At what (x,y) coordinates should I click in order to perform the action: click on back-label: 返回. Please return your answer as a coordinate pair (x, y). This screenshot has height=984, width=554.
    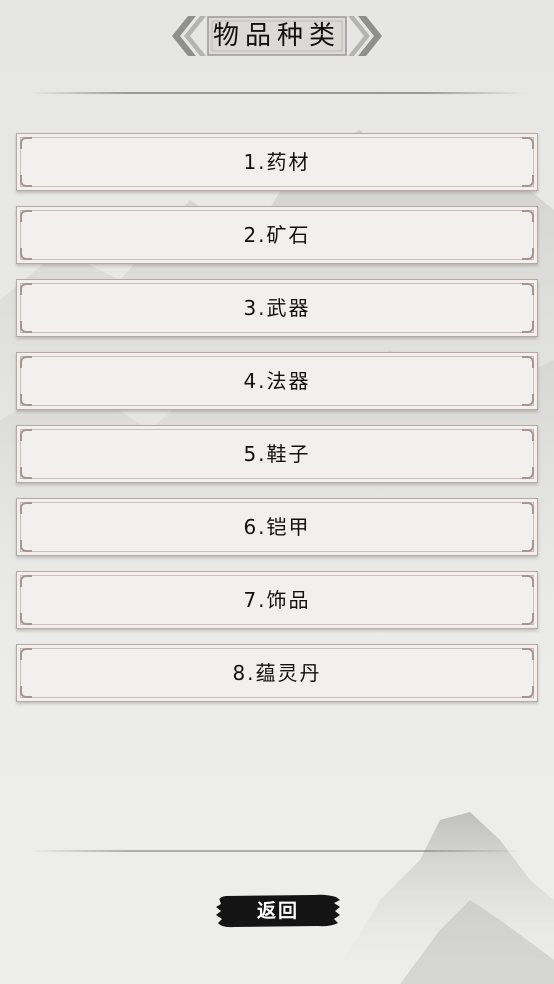
    Looking at the image, I should click on (277, 911).